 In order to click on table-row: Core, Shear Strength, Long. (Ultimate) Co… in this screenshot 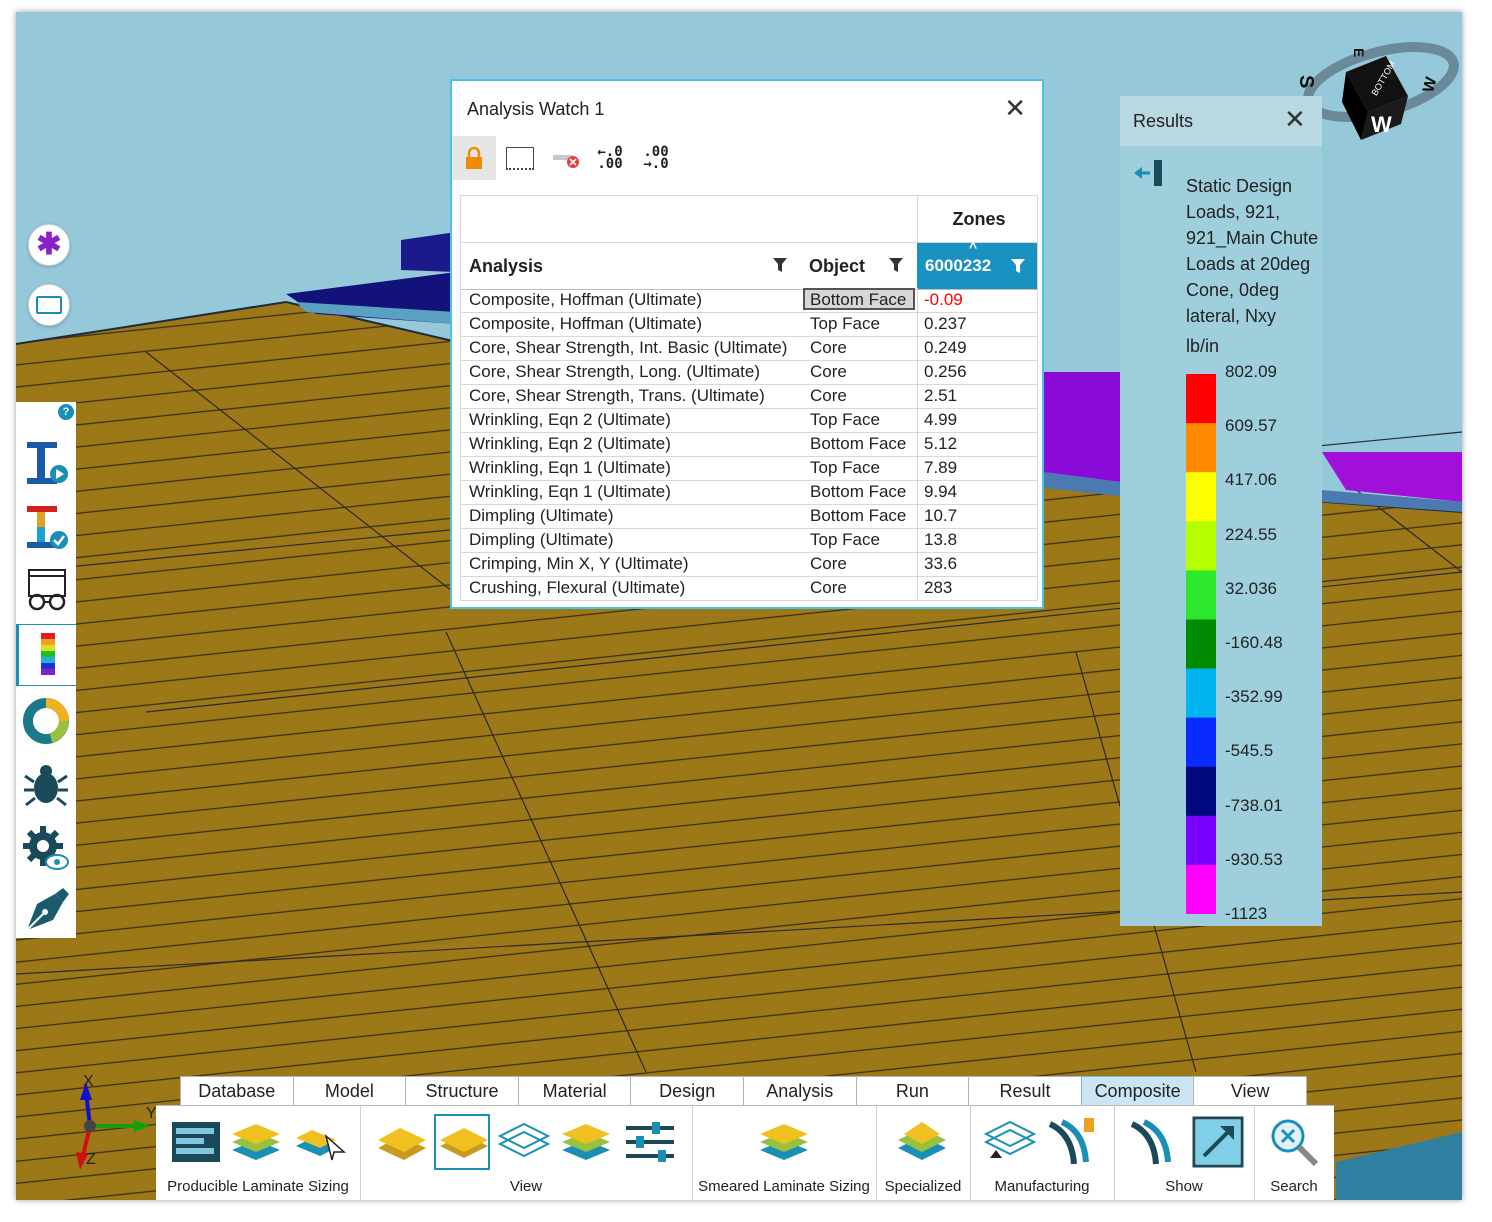, I will do `click(749, 372)`.